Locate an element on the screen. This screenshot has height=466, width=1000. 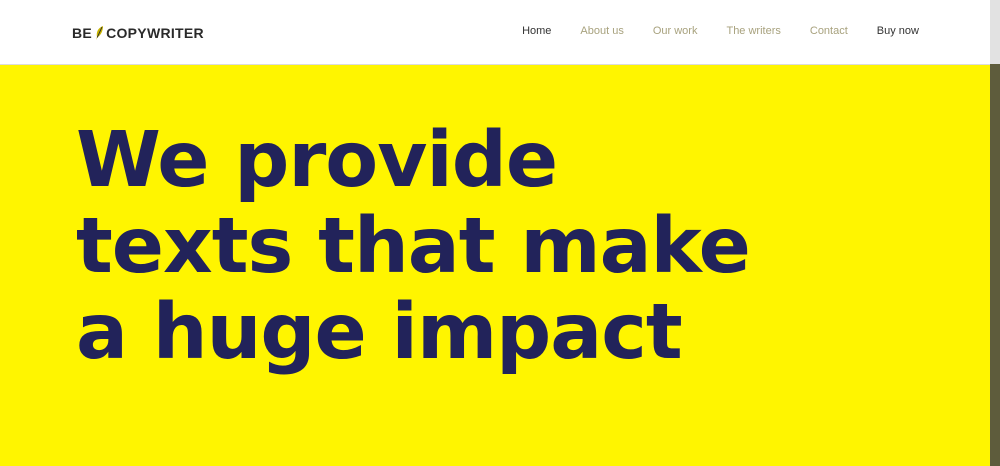
scrollbar-thumb is located at coordinates (995, 265).